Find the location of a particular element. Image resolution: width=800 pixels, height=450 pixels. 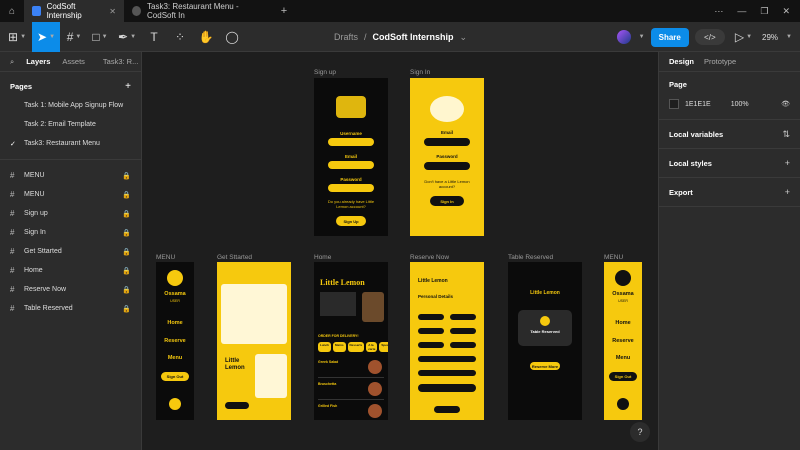

browser-tab-active: CodSoft Internship ✕ is located at coordinates (74, 11).